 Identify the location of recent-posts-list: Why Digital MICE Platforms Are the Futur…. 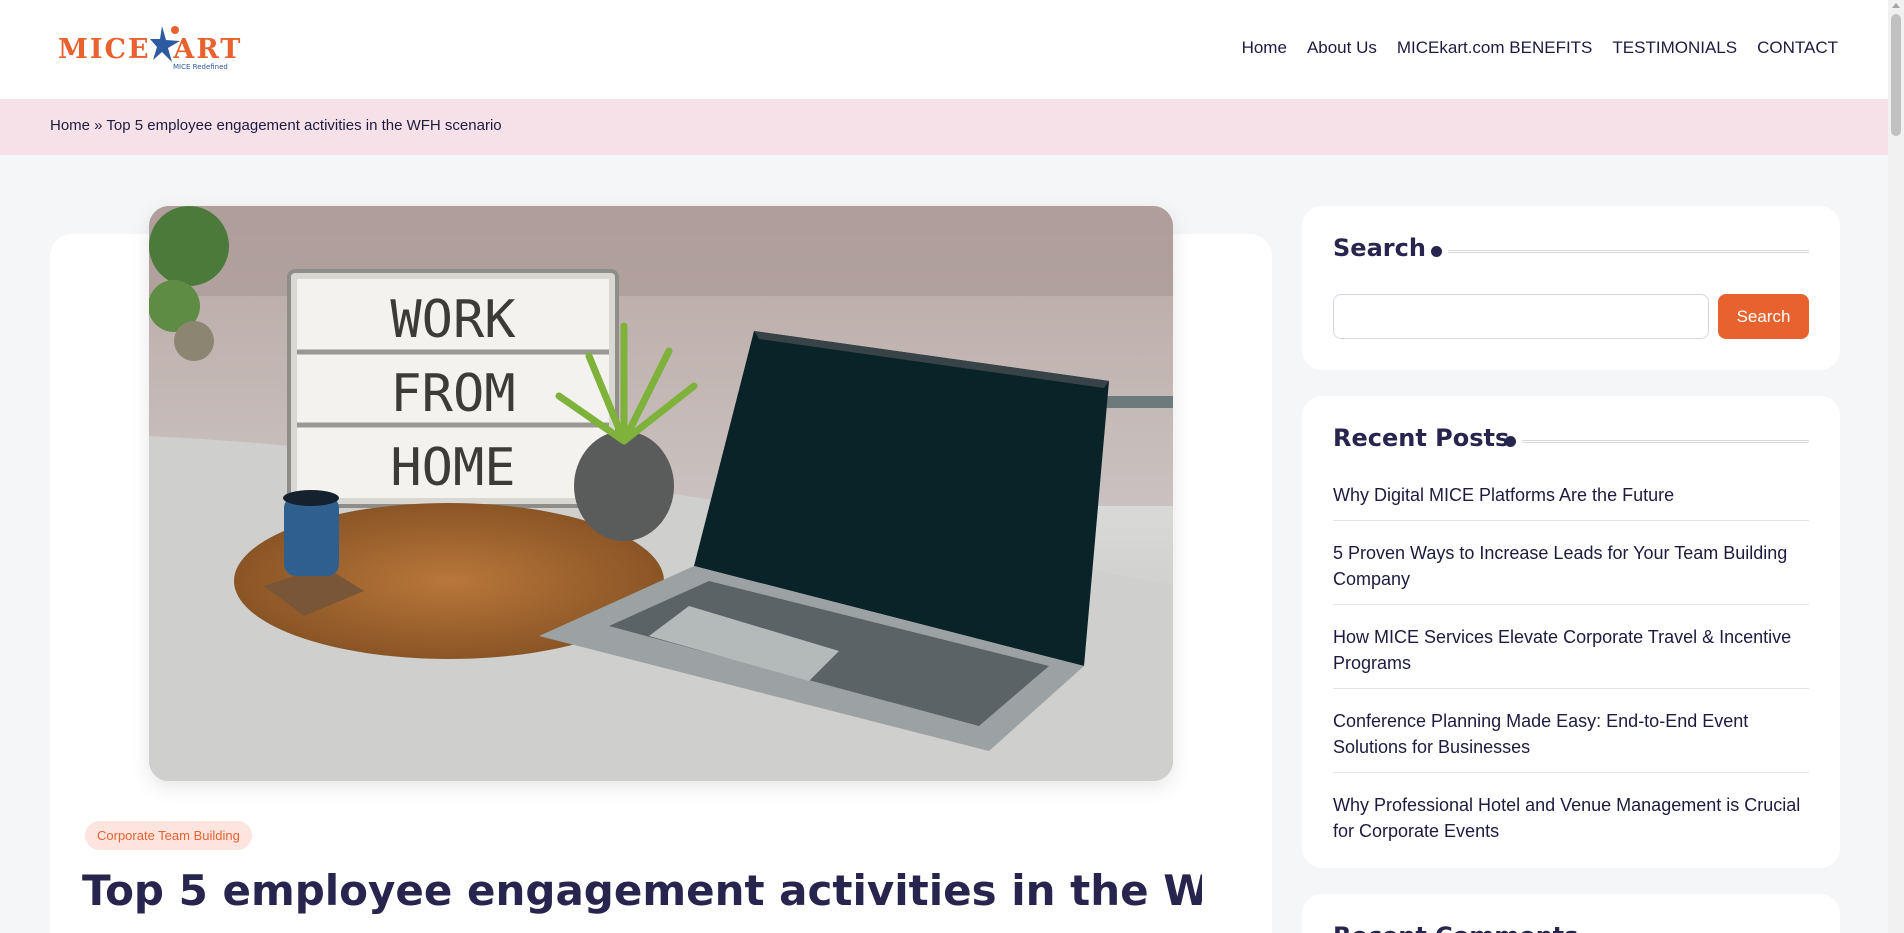
(1571, 678).